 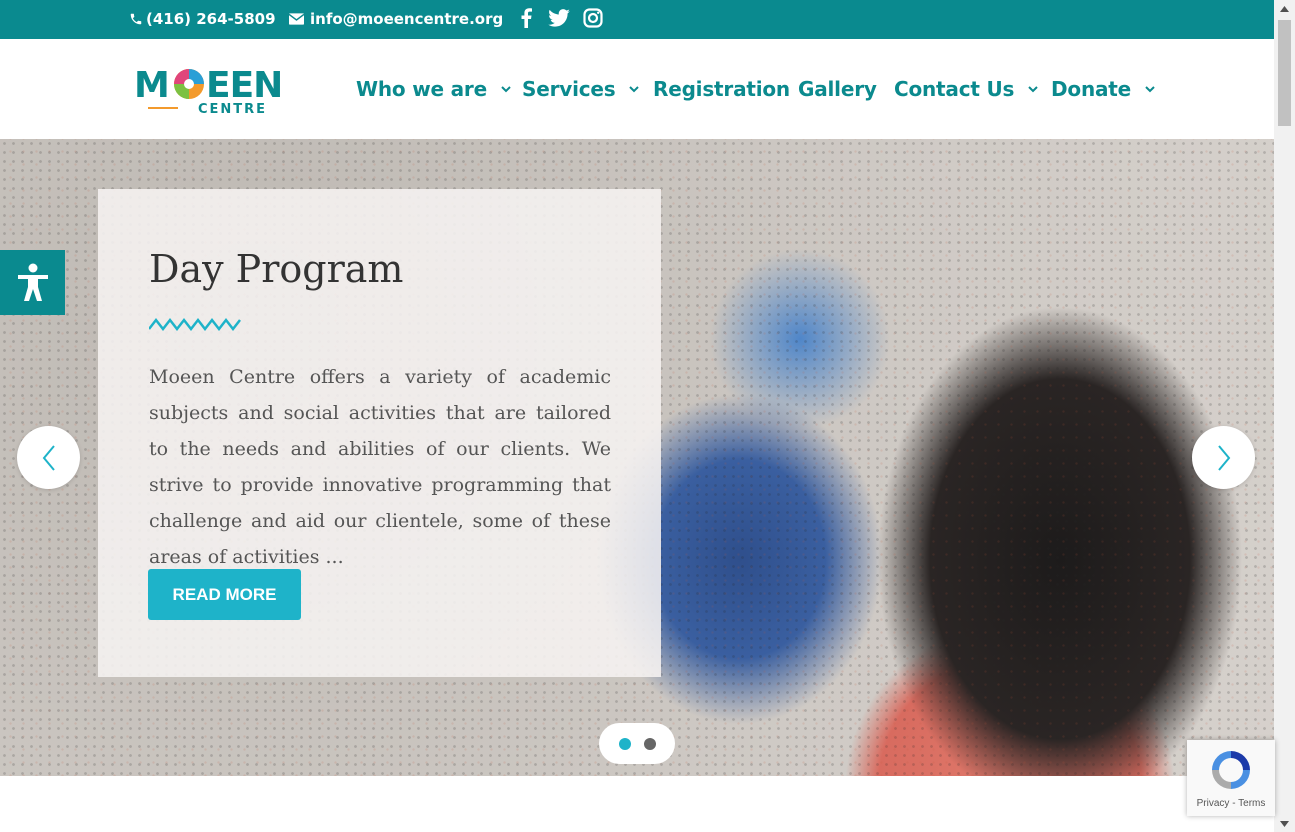 I want to click on nav-services: Services, so click(x=581, y=89).